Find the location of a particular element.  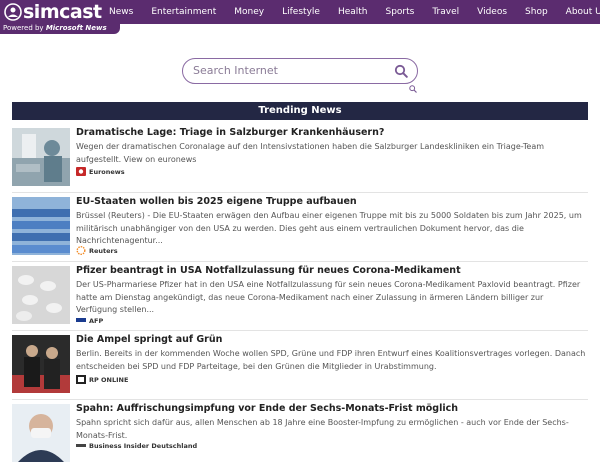

article-source: AFP is located at coordinates (89, 320).